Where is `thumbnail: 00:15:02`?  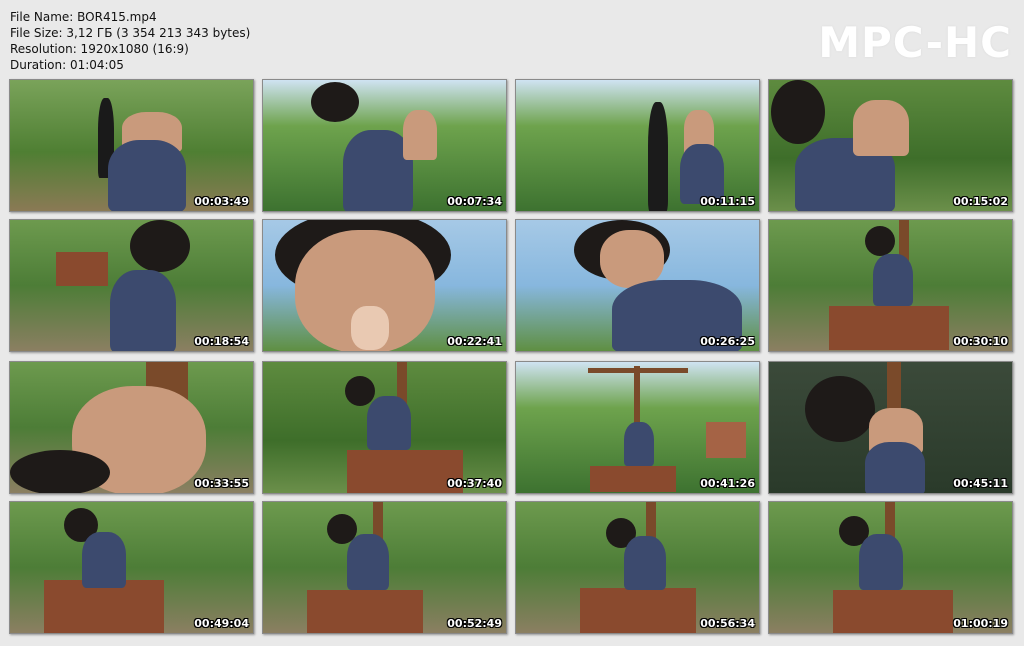 thumbnail: 00:15:02 is located at coordinates (890, 145).